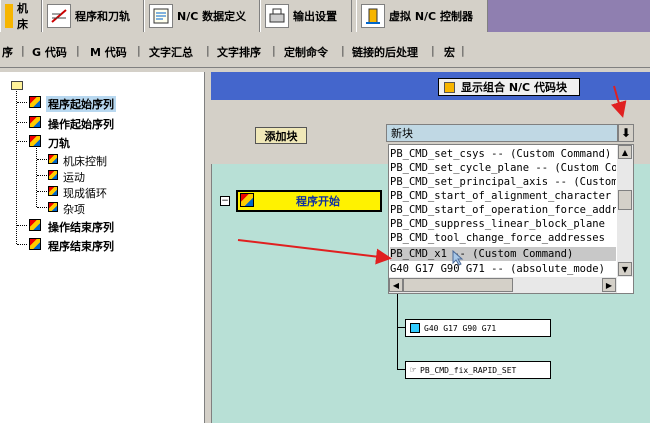 Image resolution: width=650 pixels, height=423 pixels. Describe the element at coordinates (74, 177) in the screenshot. I see `tree-item-motion: 运动` at that location.